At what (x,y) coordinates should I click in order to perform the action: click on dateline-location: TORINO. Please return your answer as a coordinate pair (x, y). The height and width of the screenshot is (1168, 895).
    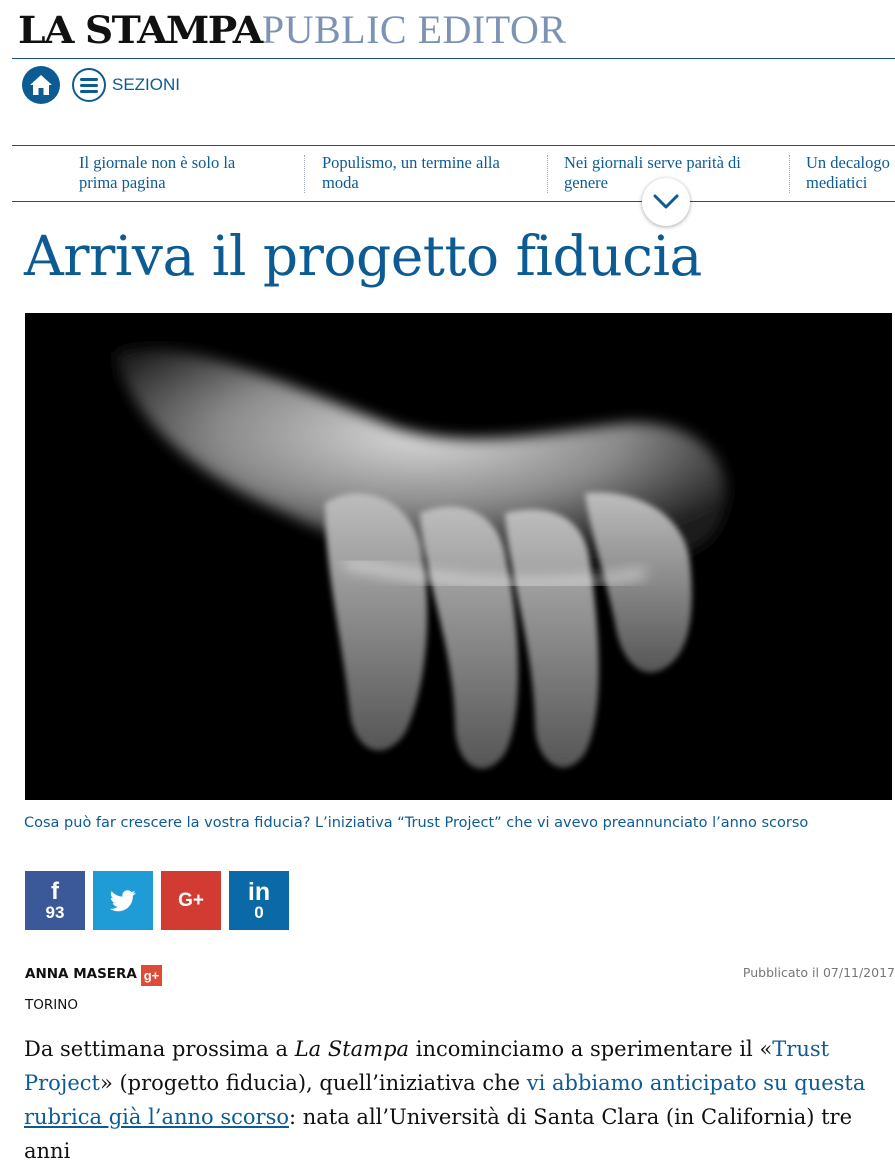
    Looking at the image, I should click on (51, 1005).